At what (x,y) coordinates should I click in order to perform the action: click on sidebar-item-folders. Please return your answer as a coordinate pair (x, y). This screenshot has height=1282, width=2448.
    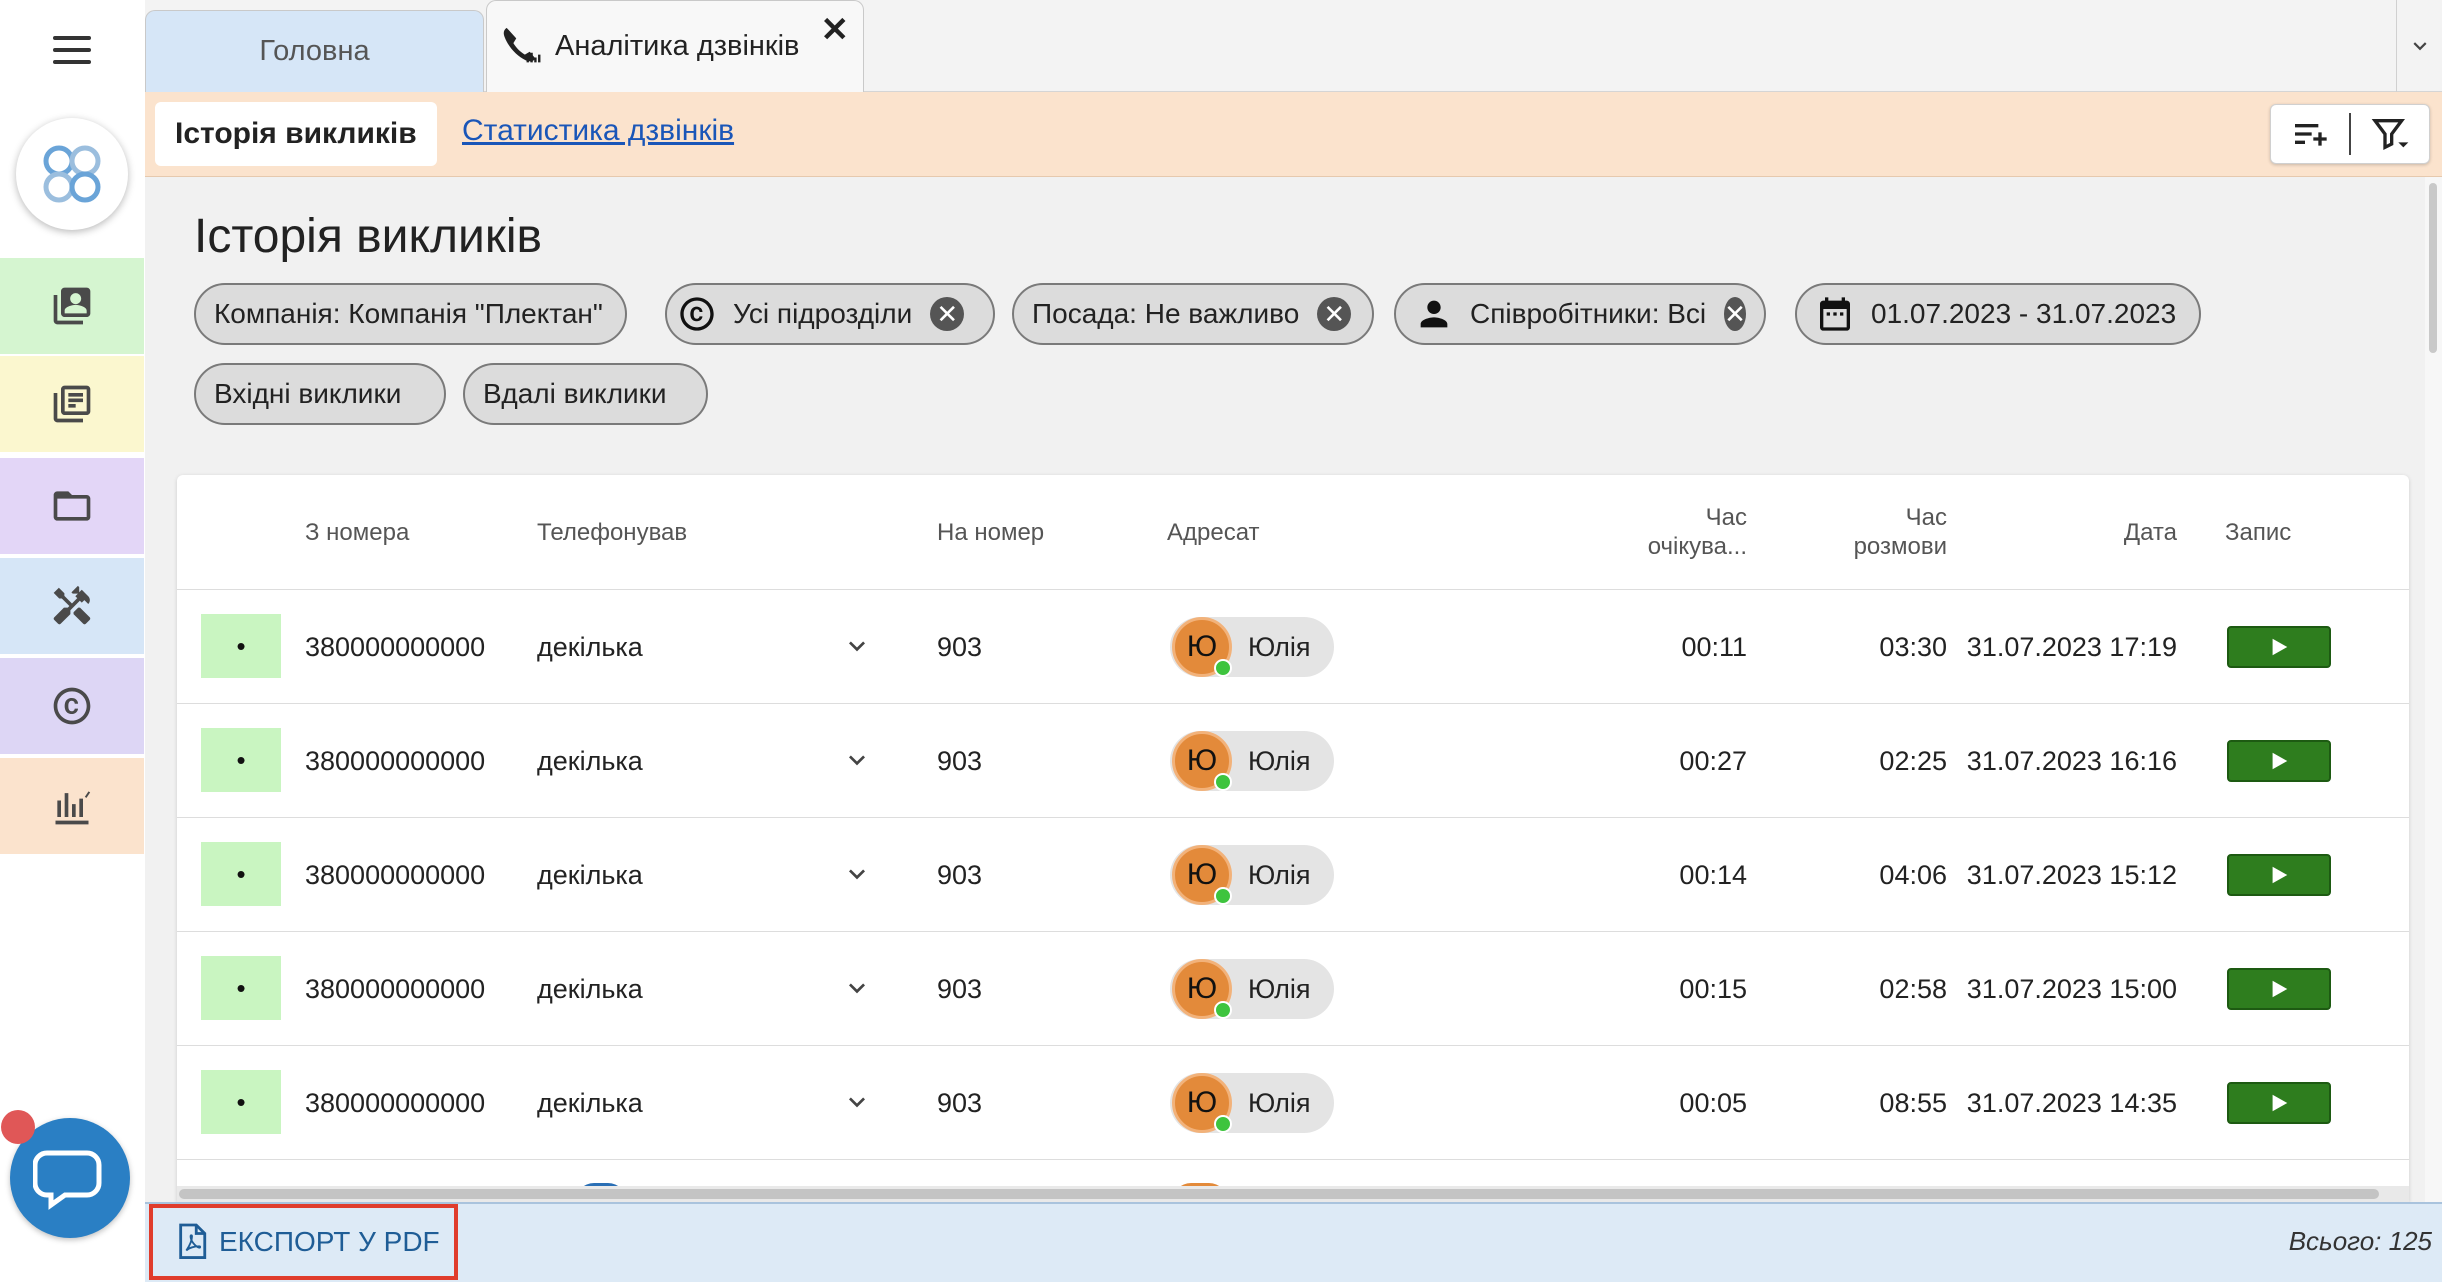
    Looking at the image, I should click on (72, 506).